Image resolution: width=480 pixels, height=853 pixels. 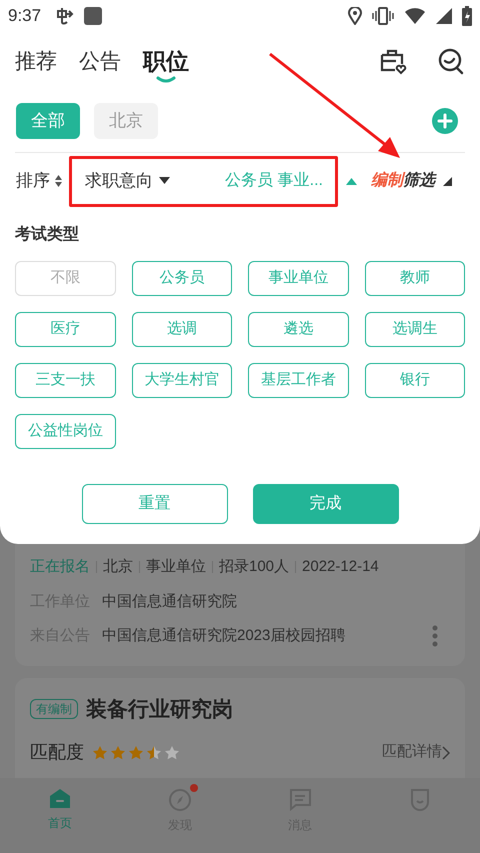 What do you see at coordinates (451, 61) in the screenshot?
I see `search-icon` at bounding box center [451, 61].